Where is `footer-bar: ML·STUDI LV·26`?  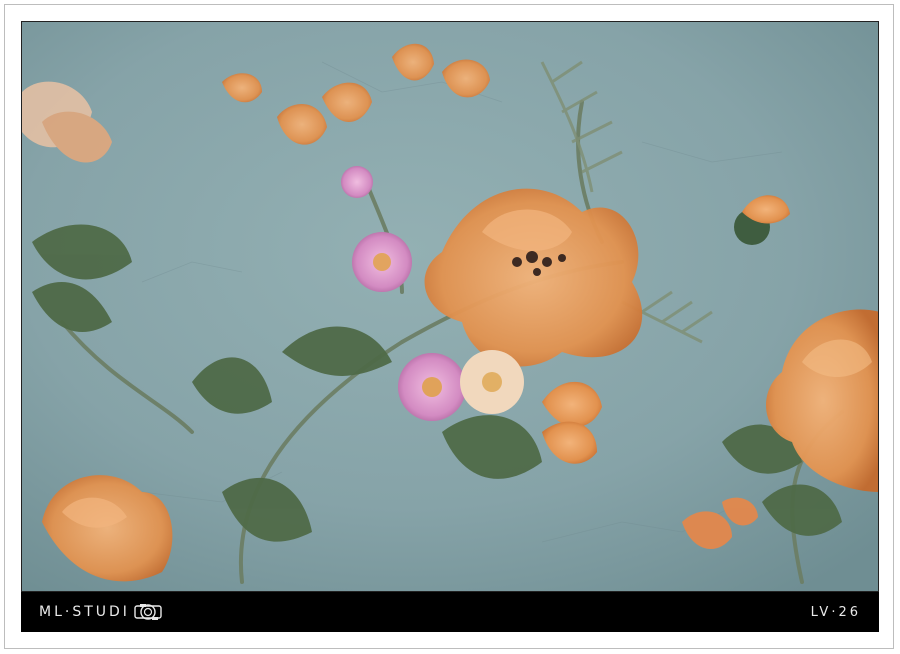 footer-bar: ML·STUDI LV·26 is located at coordinates (450, 612).